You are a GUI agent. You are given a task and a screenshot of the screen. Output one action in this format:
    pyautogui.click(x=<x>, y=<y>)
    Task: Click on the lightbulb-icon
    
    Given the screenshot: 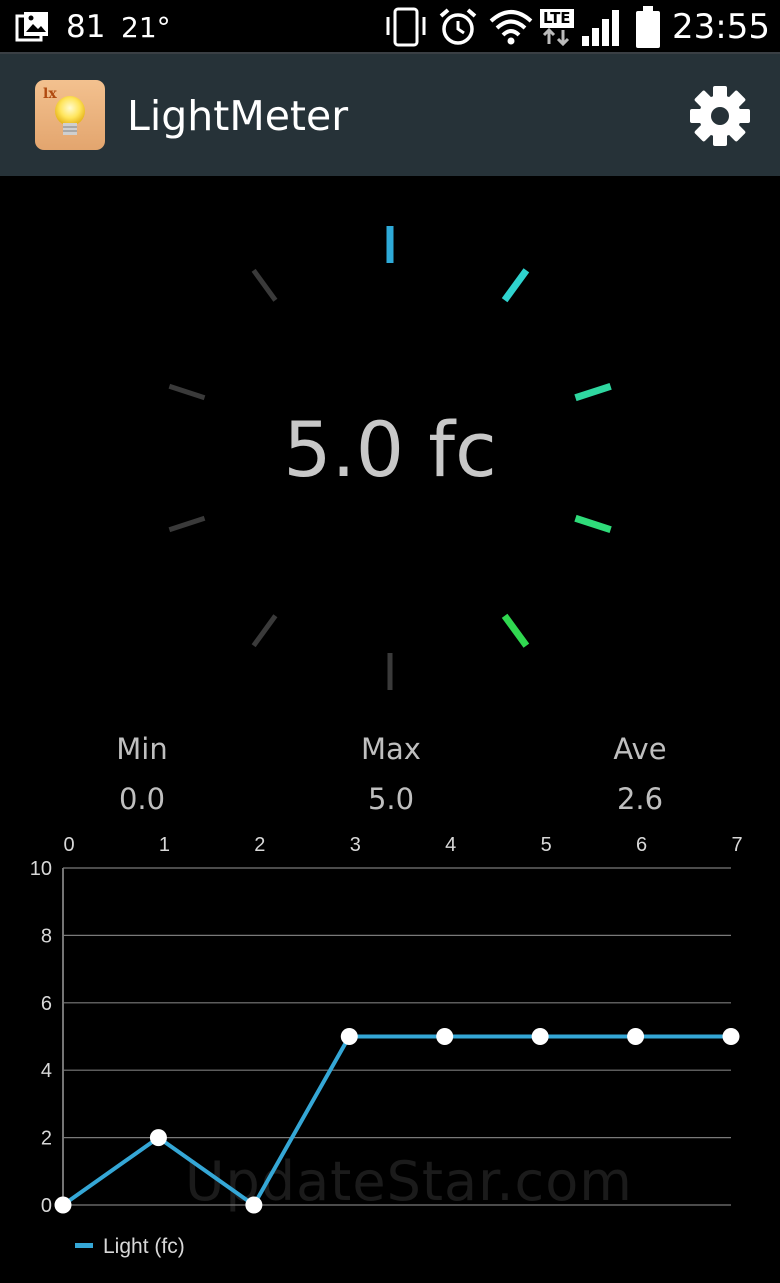 What is the action you would take?
    pyautogui.click(x=70, y=115)
    